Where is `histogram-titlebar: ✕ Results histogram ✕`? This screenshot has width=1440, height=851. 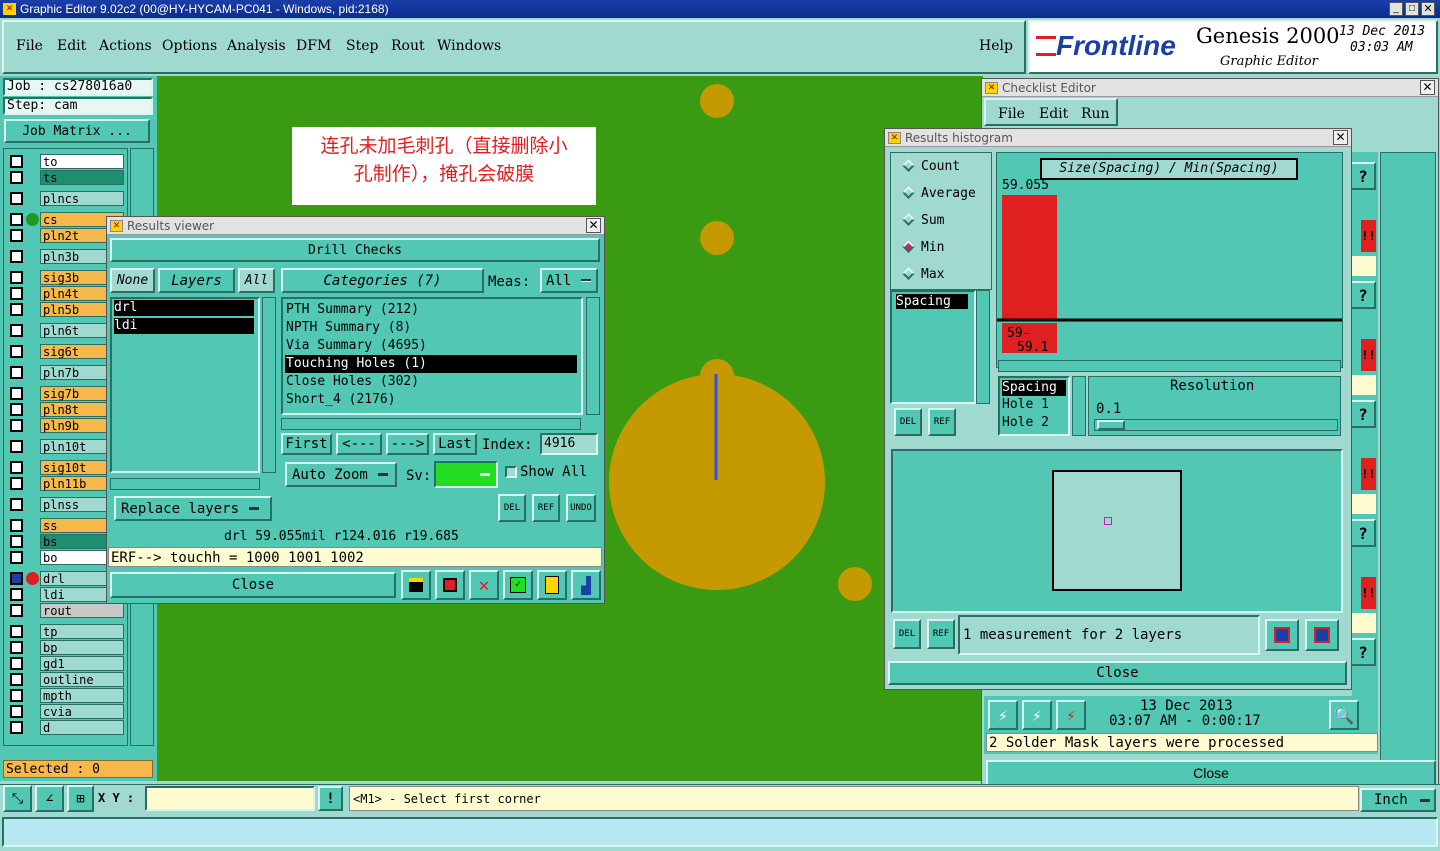
histogram-titlebar: ✕ Results histogram ✕ is located at coordinates (1118, 138).